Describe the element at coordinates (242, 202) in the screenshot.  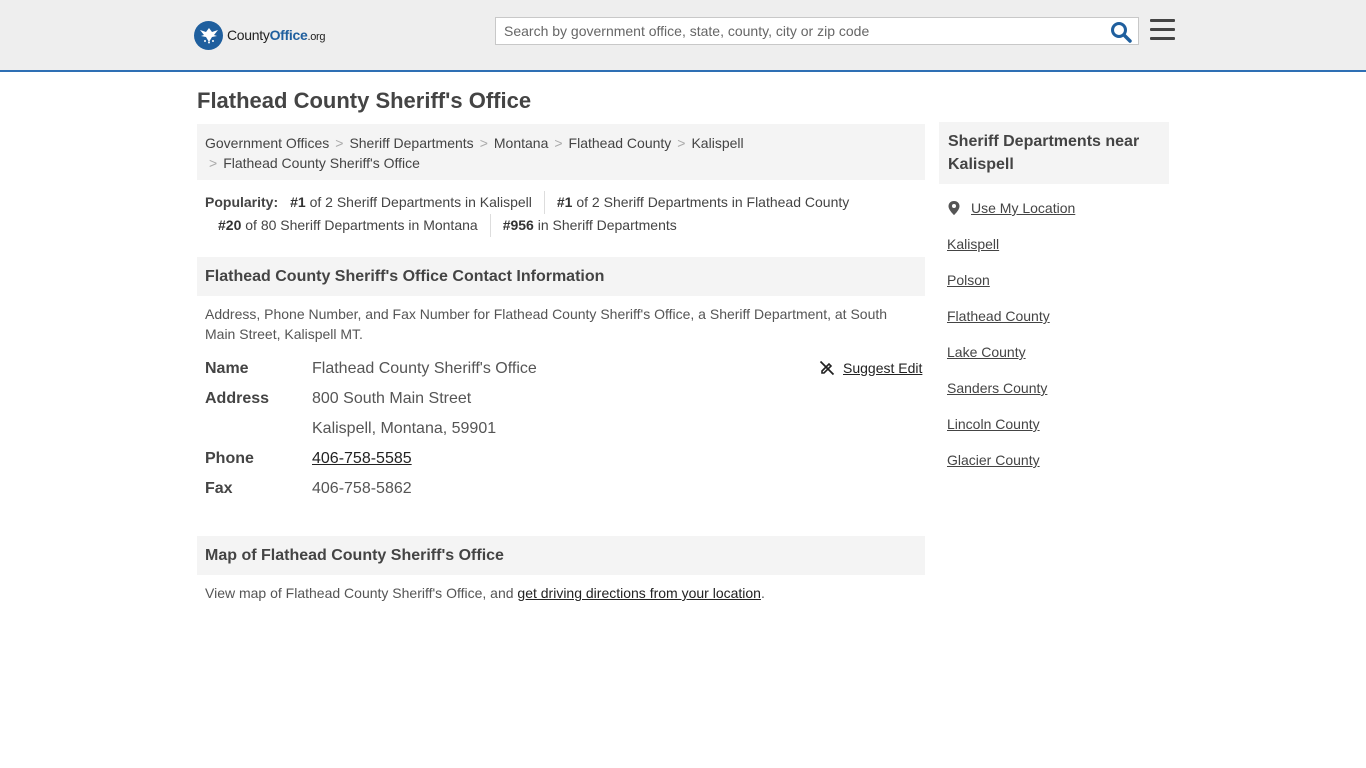
I see `popularity-label: Popularity:` at that location.